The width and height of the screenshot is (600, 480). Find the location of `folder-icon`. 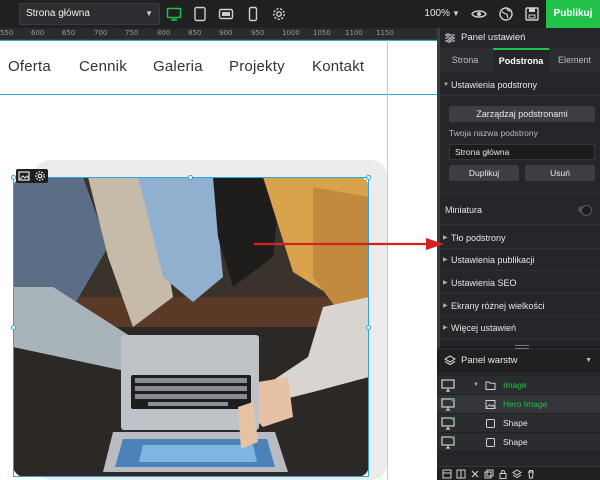

folder-icon is located at coordinates (490, 385).